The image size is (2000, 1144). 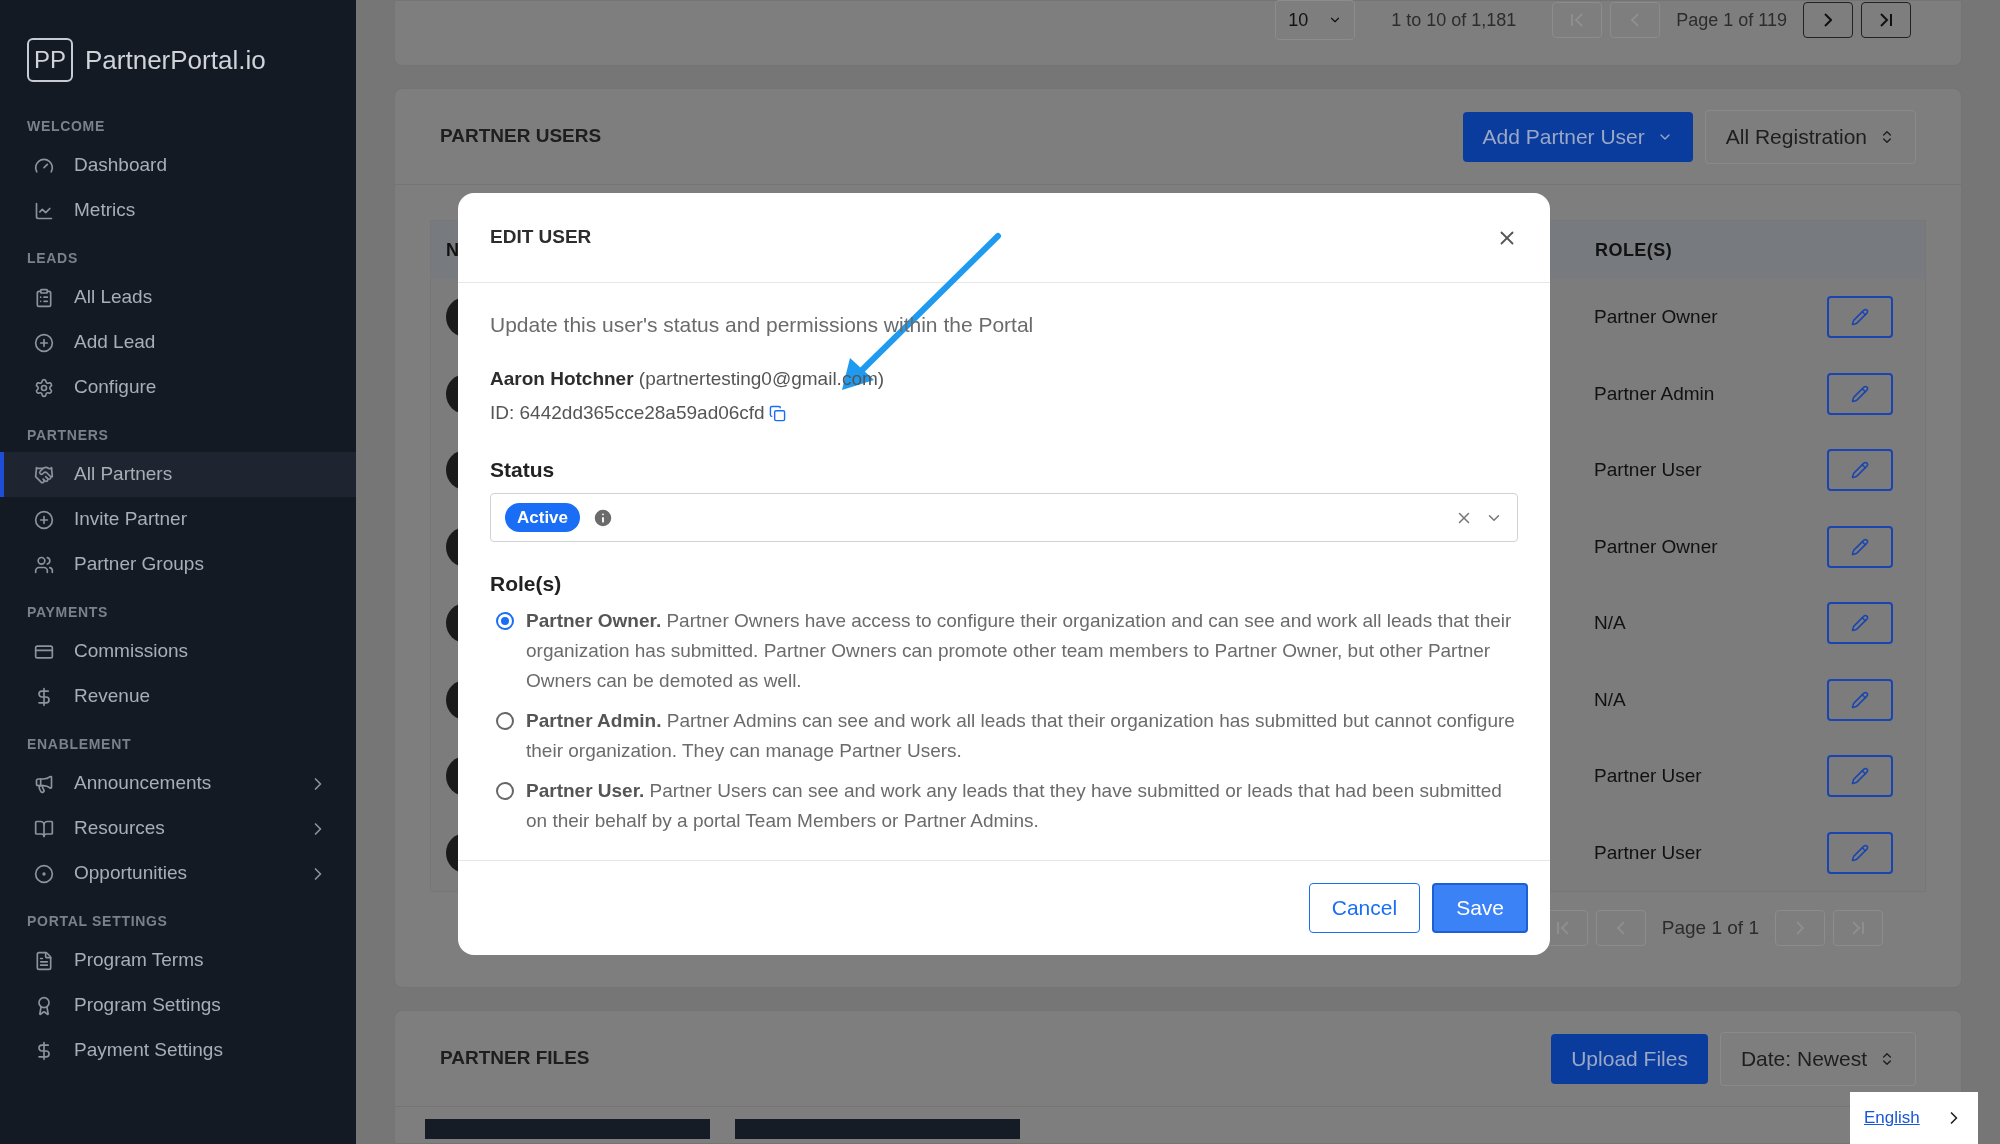 What do you see at coordinates (1634, 250) in the screenshot?
I see `column-header: ROLE(S)` at bounding box center [1634, 250].